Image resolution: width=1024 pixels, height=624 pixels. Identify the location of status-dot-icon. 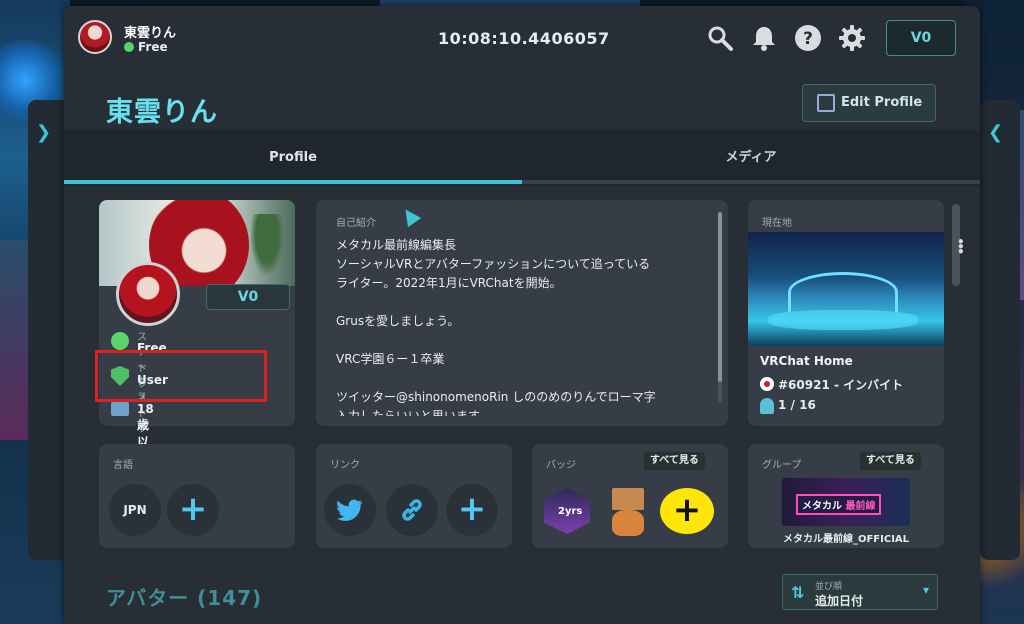
(120, 341).